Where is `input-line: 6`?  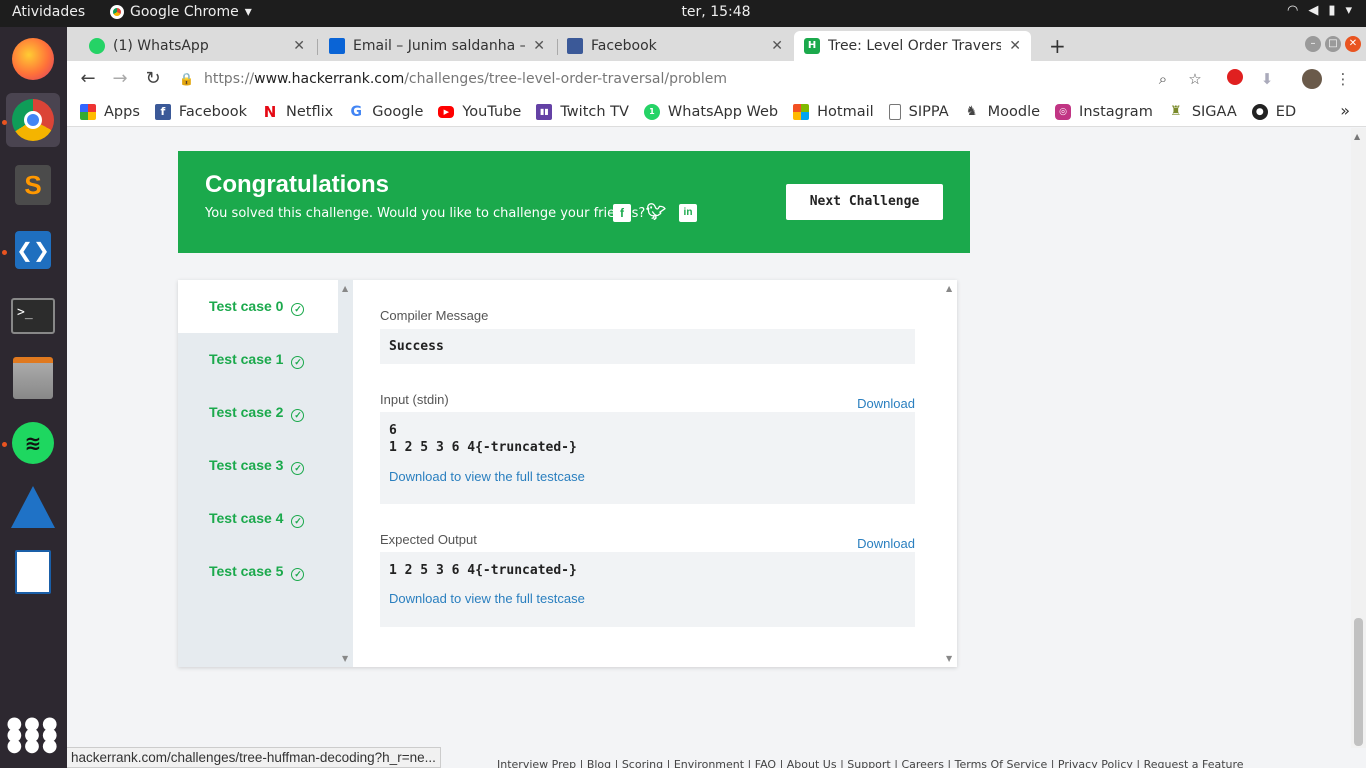
input-line: 6 is located at coordinates (393, 430).